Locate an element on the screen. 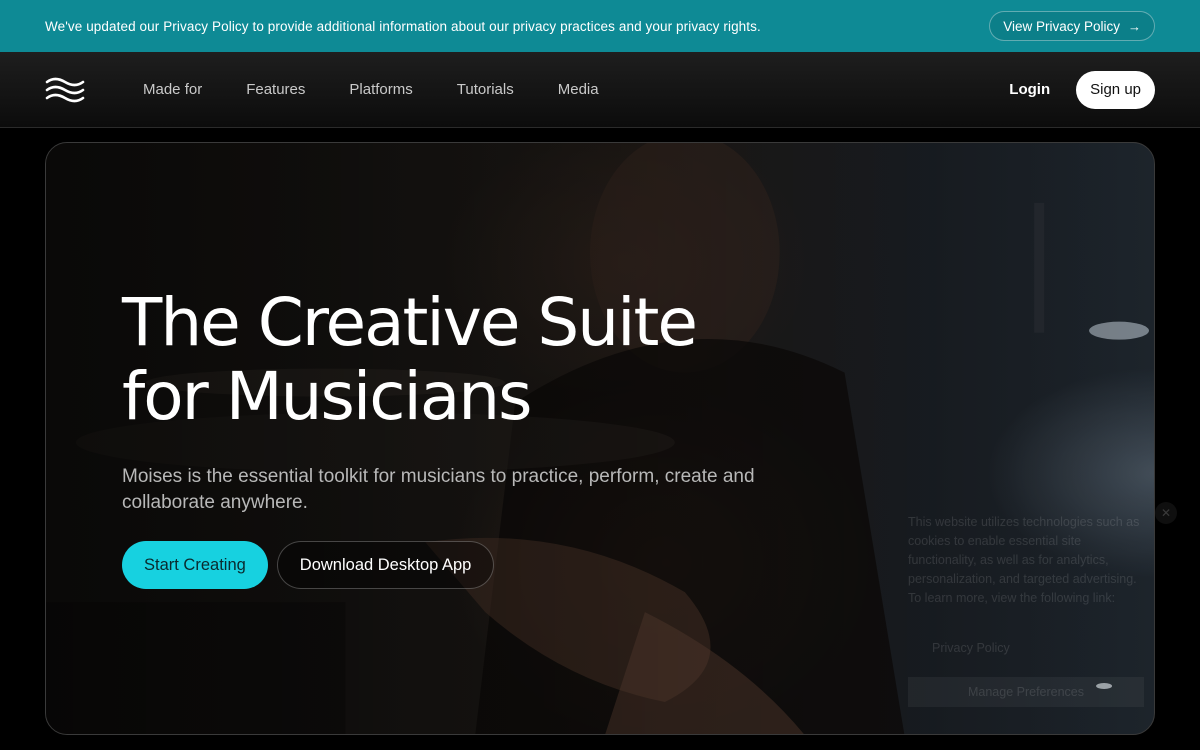 The width and height of the screenshot is (1200, 750). hero-title-line-2: for Musicians is located at coordinates (327, 396).